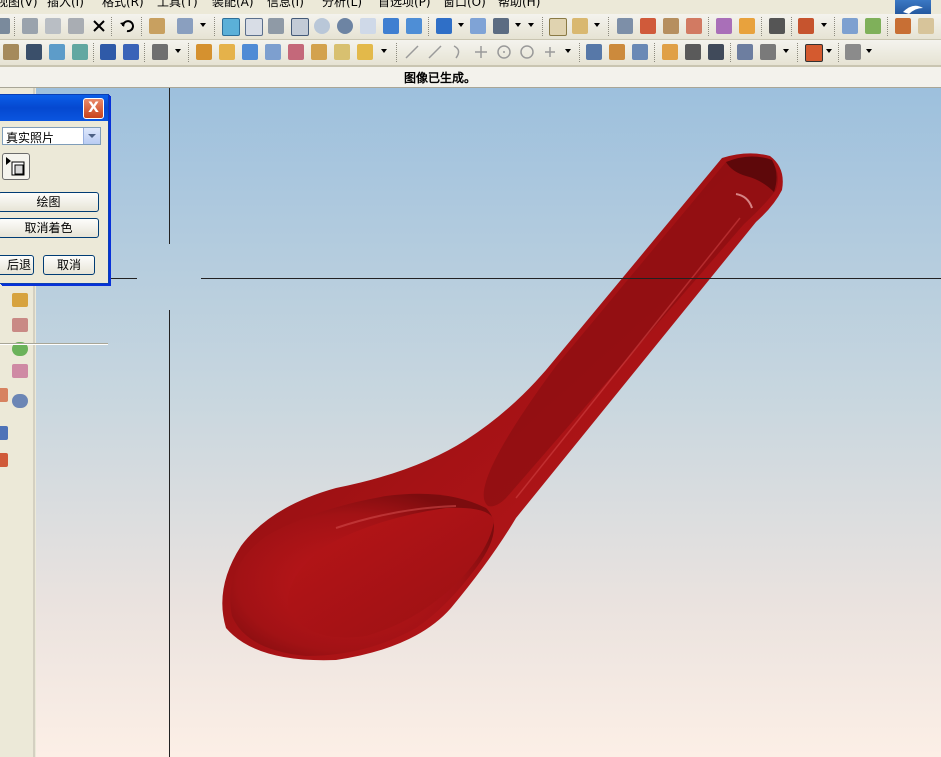 Image resolution: width=941 pixels, height=757 pixels. What do you see at coordinates (580, 26) in the screenshot?
I see `measure-icon` at bounding box center [580, 26].